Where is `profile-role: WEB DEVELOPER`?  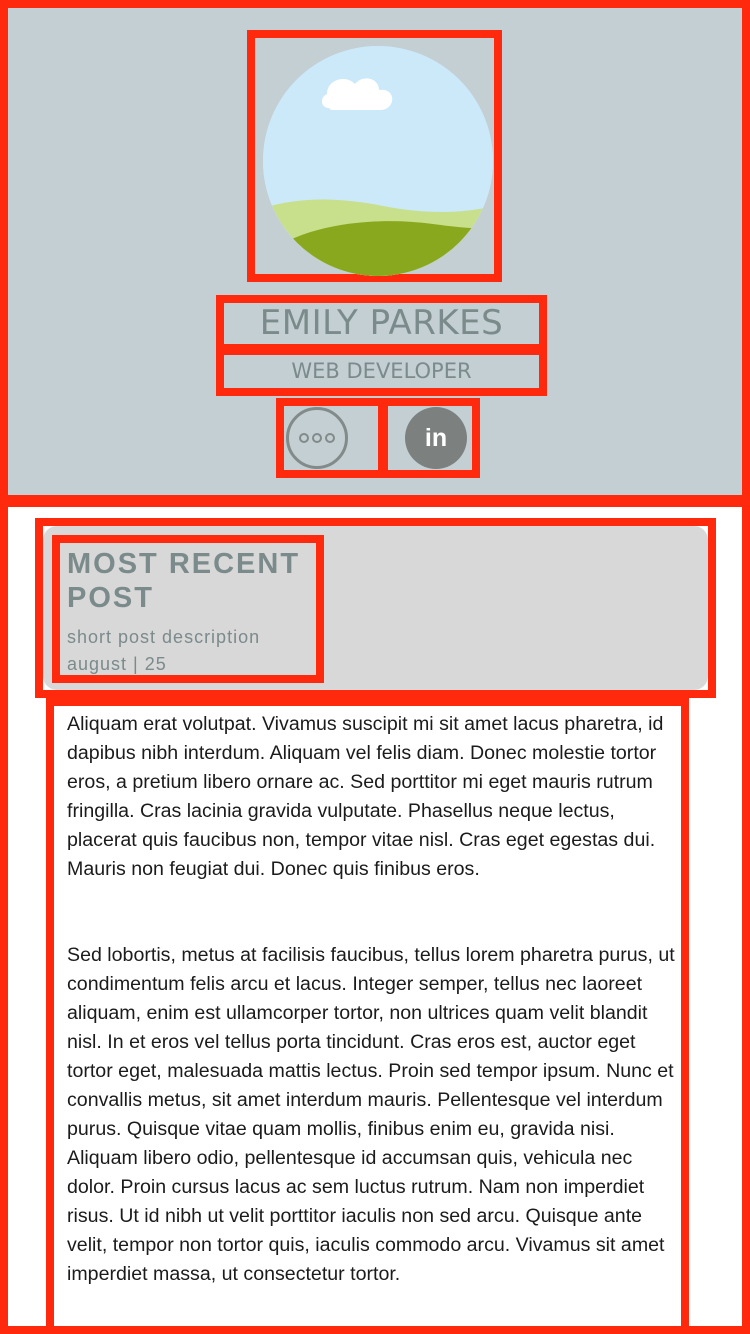 profile-role: WEB DEVELOPER is located at coordinates (381, 371).